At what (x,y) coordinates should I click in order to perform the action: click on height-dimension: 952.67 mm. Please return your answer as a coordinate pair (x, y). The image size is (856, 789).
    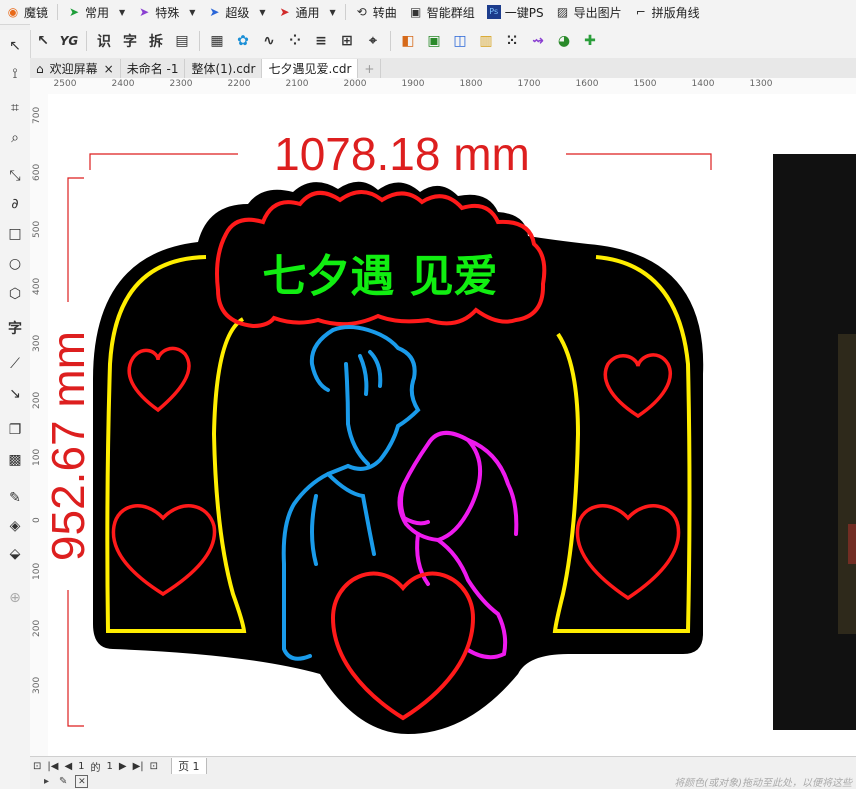
    Looking at the image, I should click on (71, 452).